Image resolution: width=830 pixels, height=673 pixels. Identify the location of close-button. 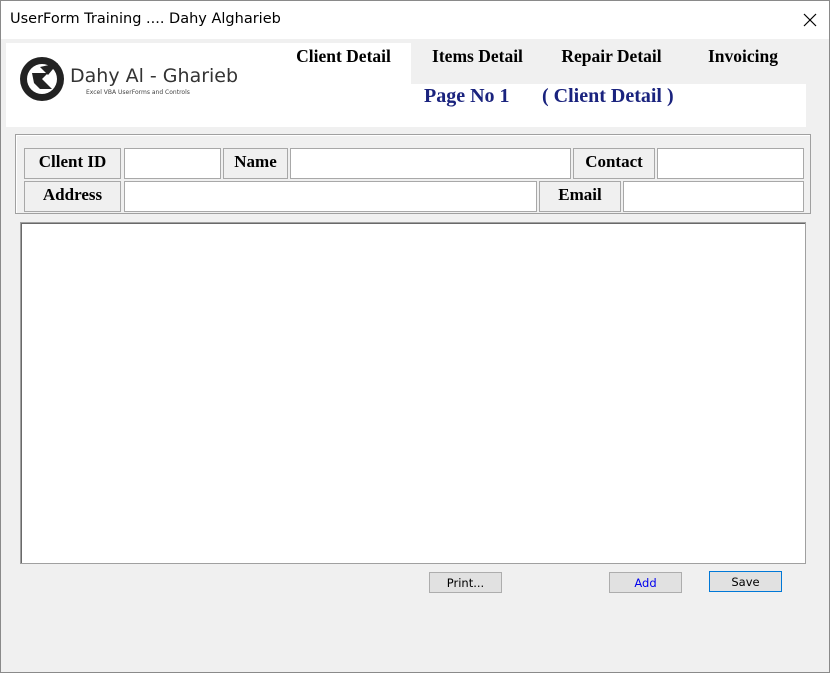
(810, 20).